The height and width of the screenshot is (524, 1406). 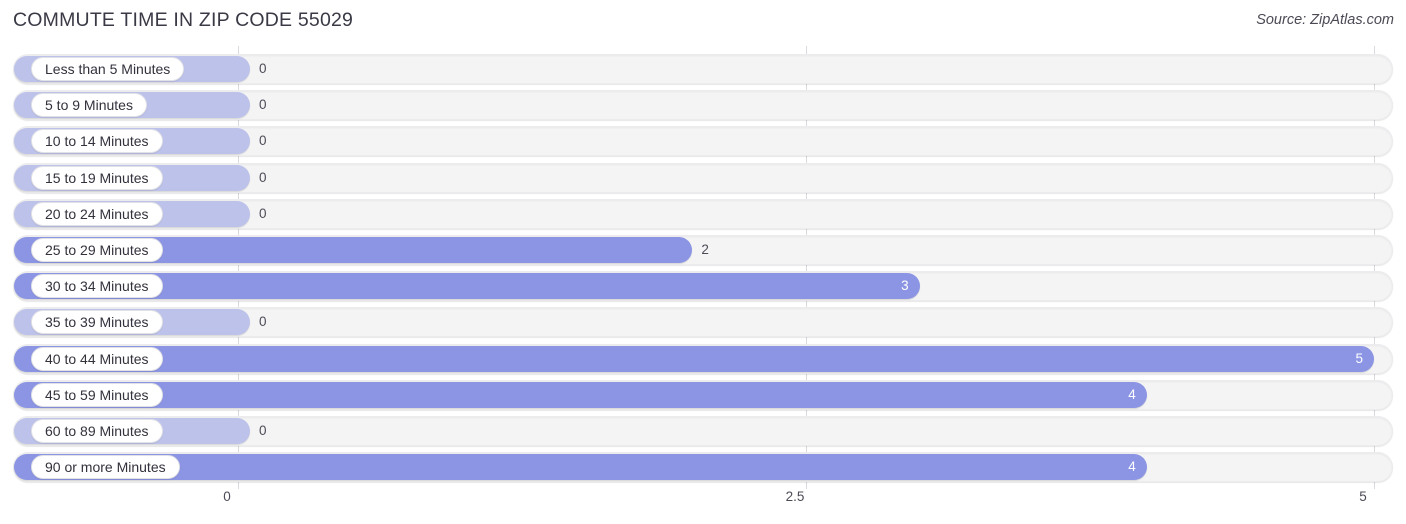 I want to click on bar-category-label: Less than 5 Minutes, so click(x=108, y=69).